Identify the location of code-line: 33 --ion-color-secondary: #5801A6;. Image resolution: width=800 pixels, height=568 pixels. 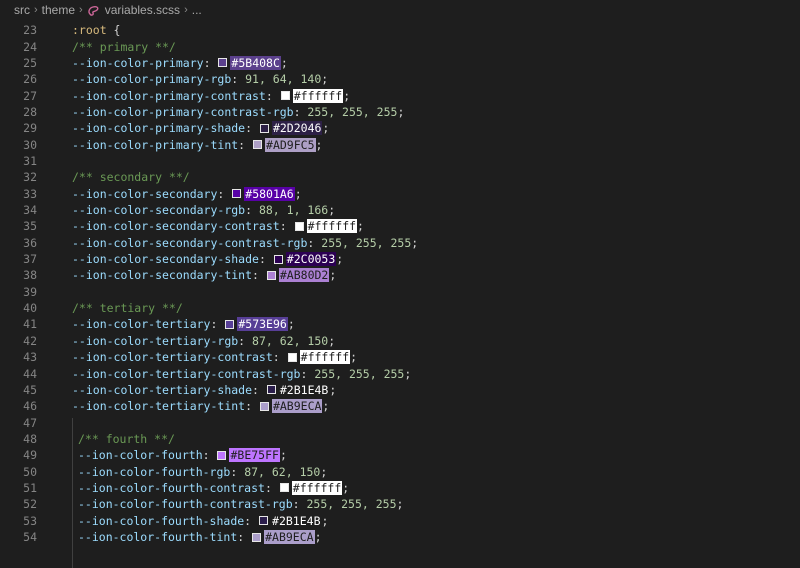
(400, 194).